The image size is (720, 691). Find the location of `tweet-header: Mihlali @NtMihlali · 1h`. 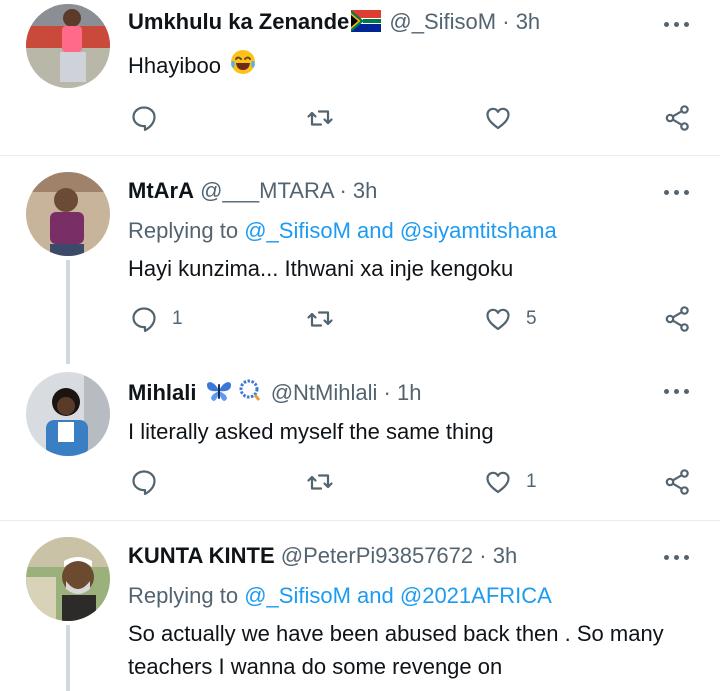

tweet-header: Mihlali @NtMihlali · 1h is located at coordinates (274, 393).